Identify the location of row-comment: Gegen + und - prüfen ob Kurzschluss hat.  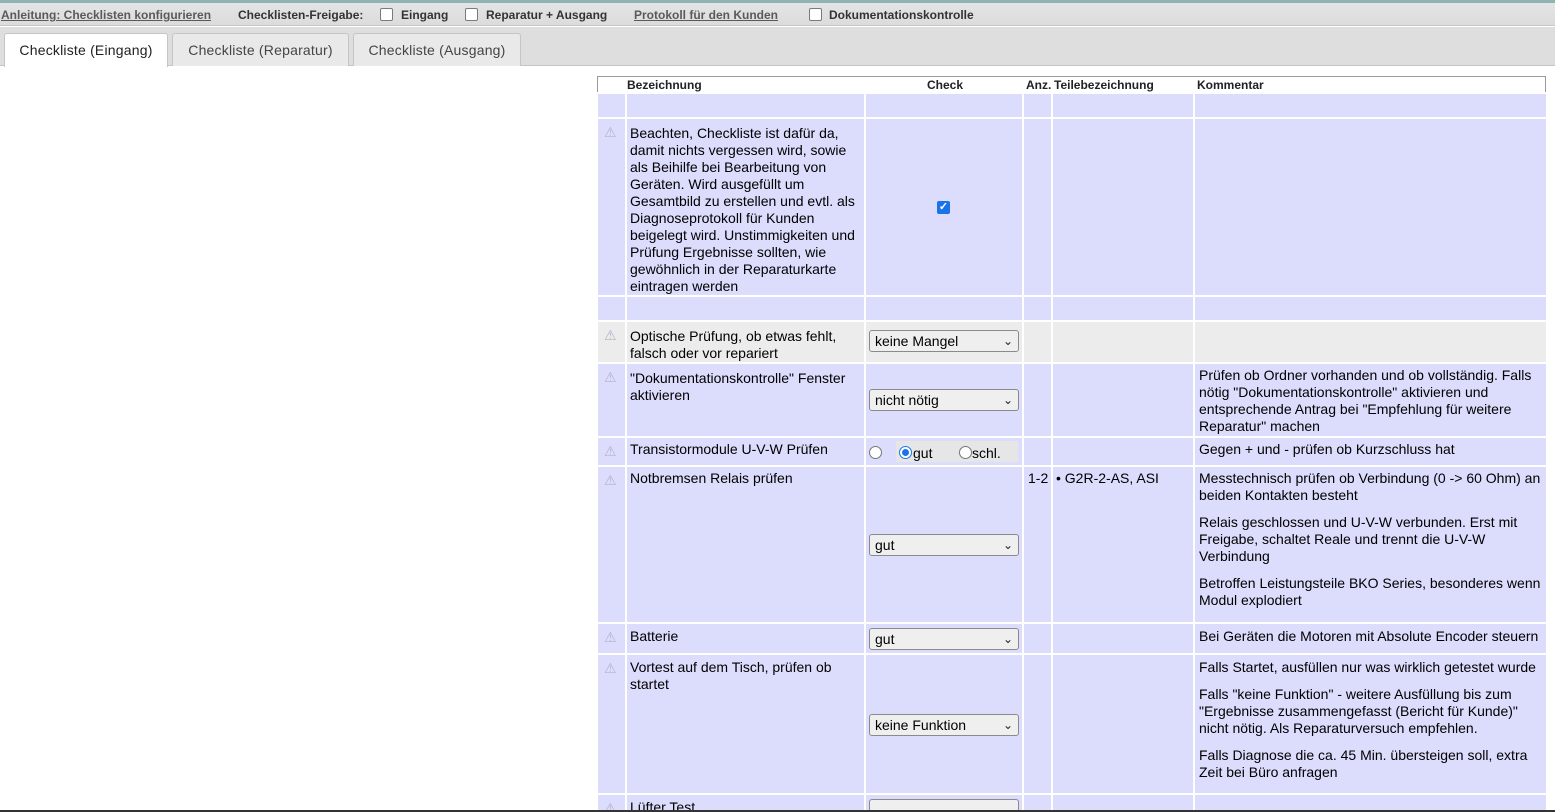
(1327, 449).